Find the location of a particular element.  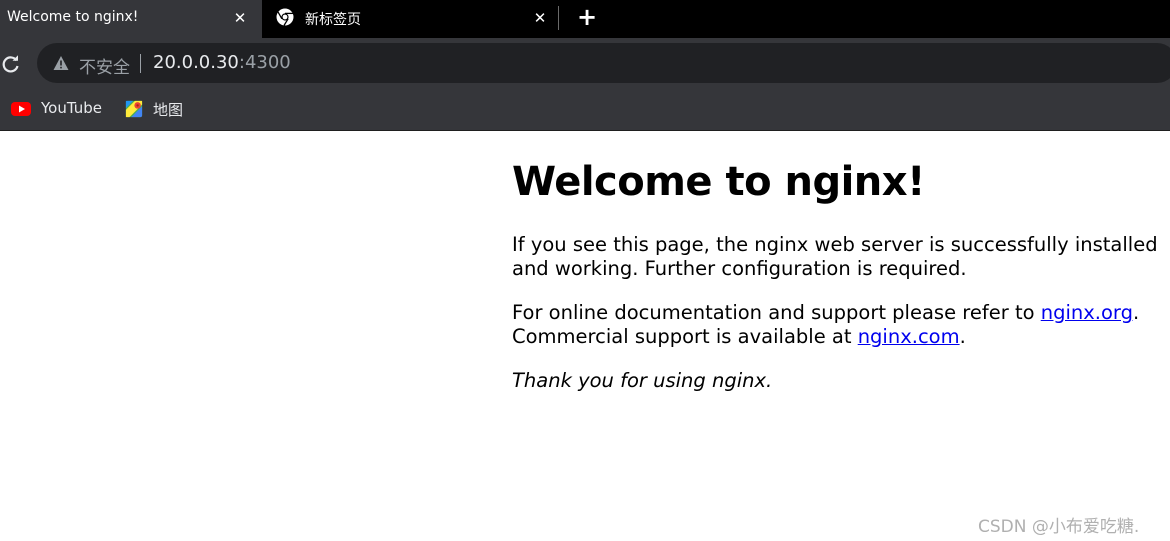

chrome-icon is located at coordinates (285, 17).